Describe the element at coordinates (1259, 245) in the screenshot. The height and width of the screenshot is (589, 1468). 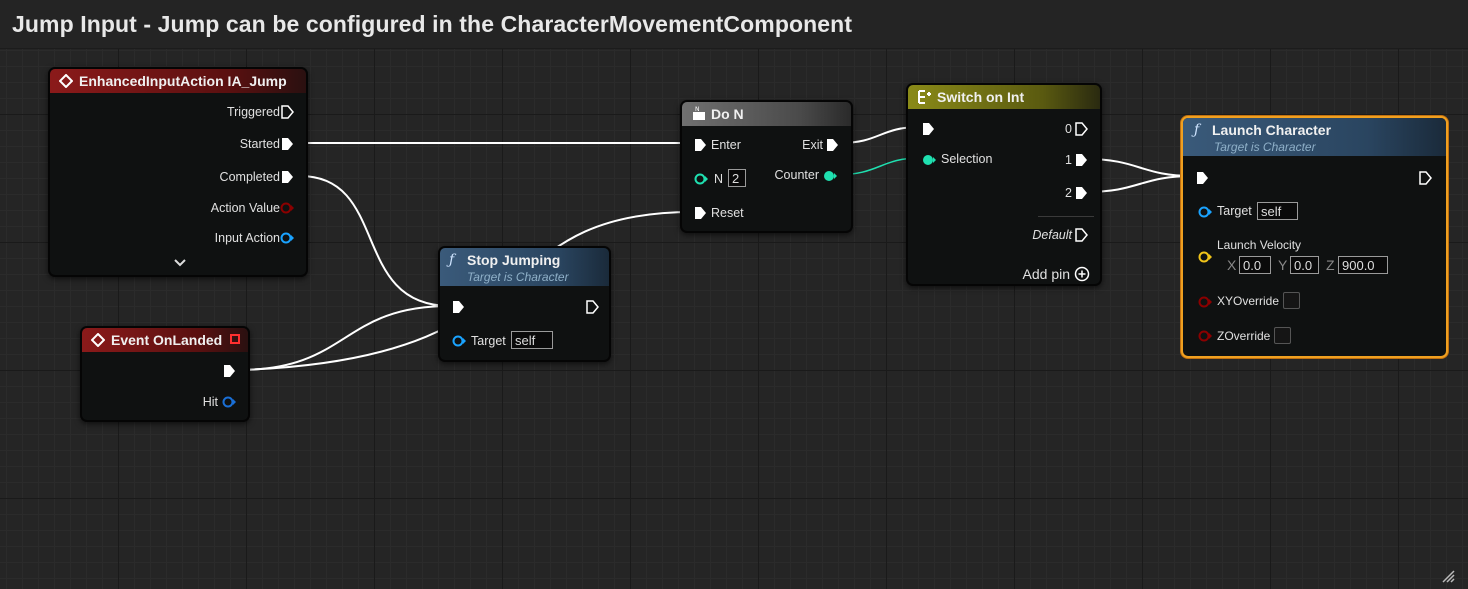
I see `pin-label-launch-velocity: Launch Velocity` at that location.